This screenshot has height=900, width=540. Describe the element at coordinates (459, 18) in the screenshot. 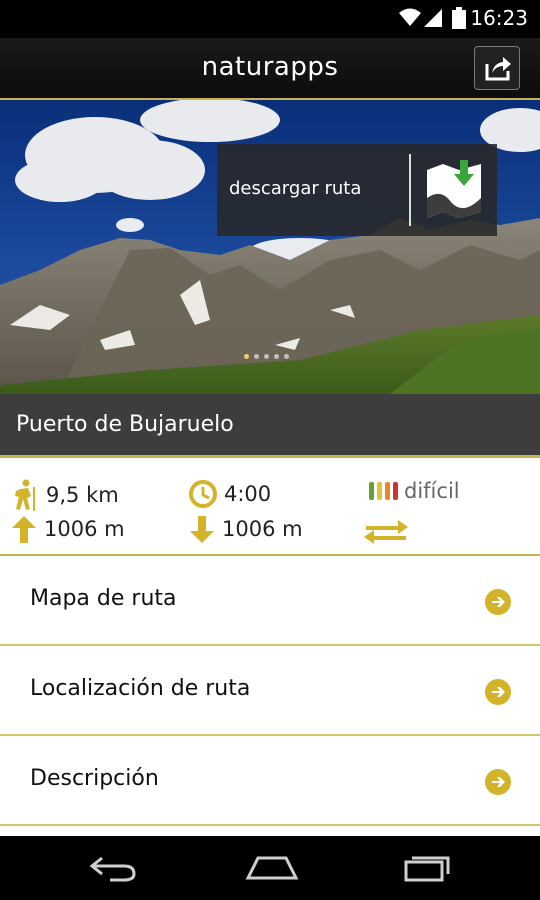

I see `battery-icon` at that location.